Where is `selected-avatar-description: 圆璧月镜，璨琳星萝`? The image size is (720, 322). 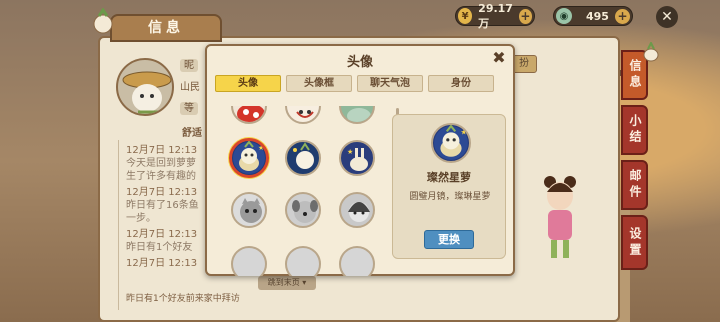
selected-avatar-description: 圆璧月镜，璨琳星萝 is located at coordinates (450, 197).